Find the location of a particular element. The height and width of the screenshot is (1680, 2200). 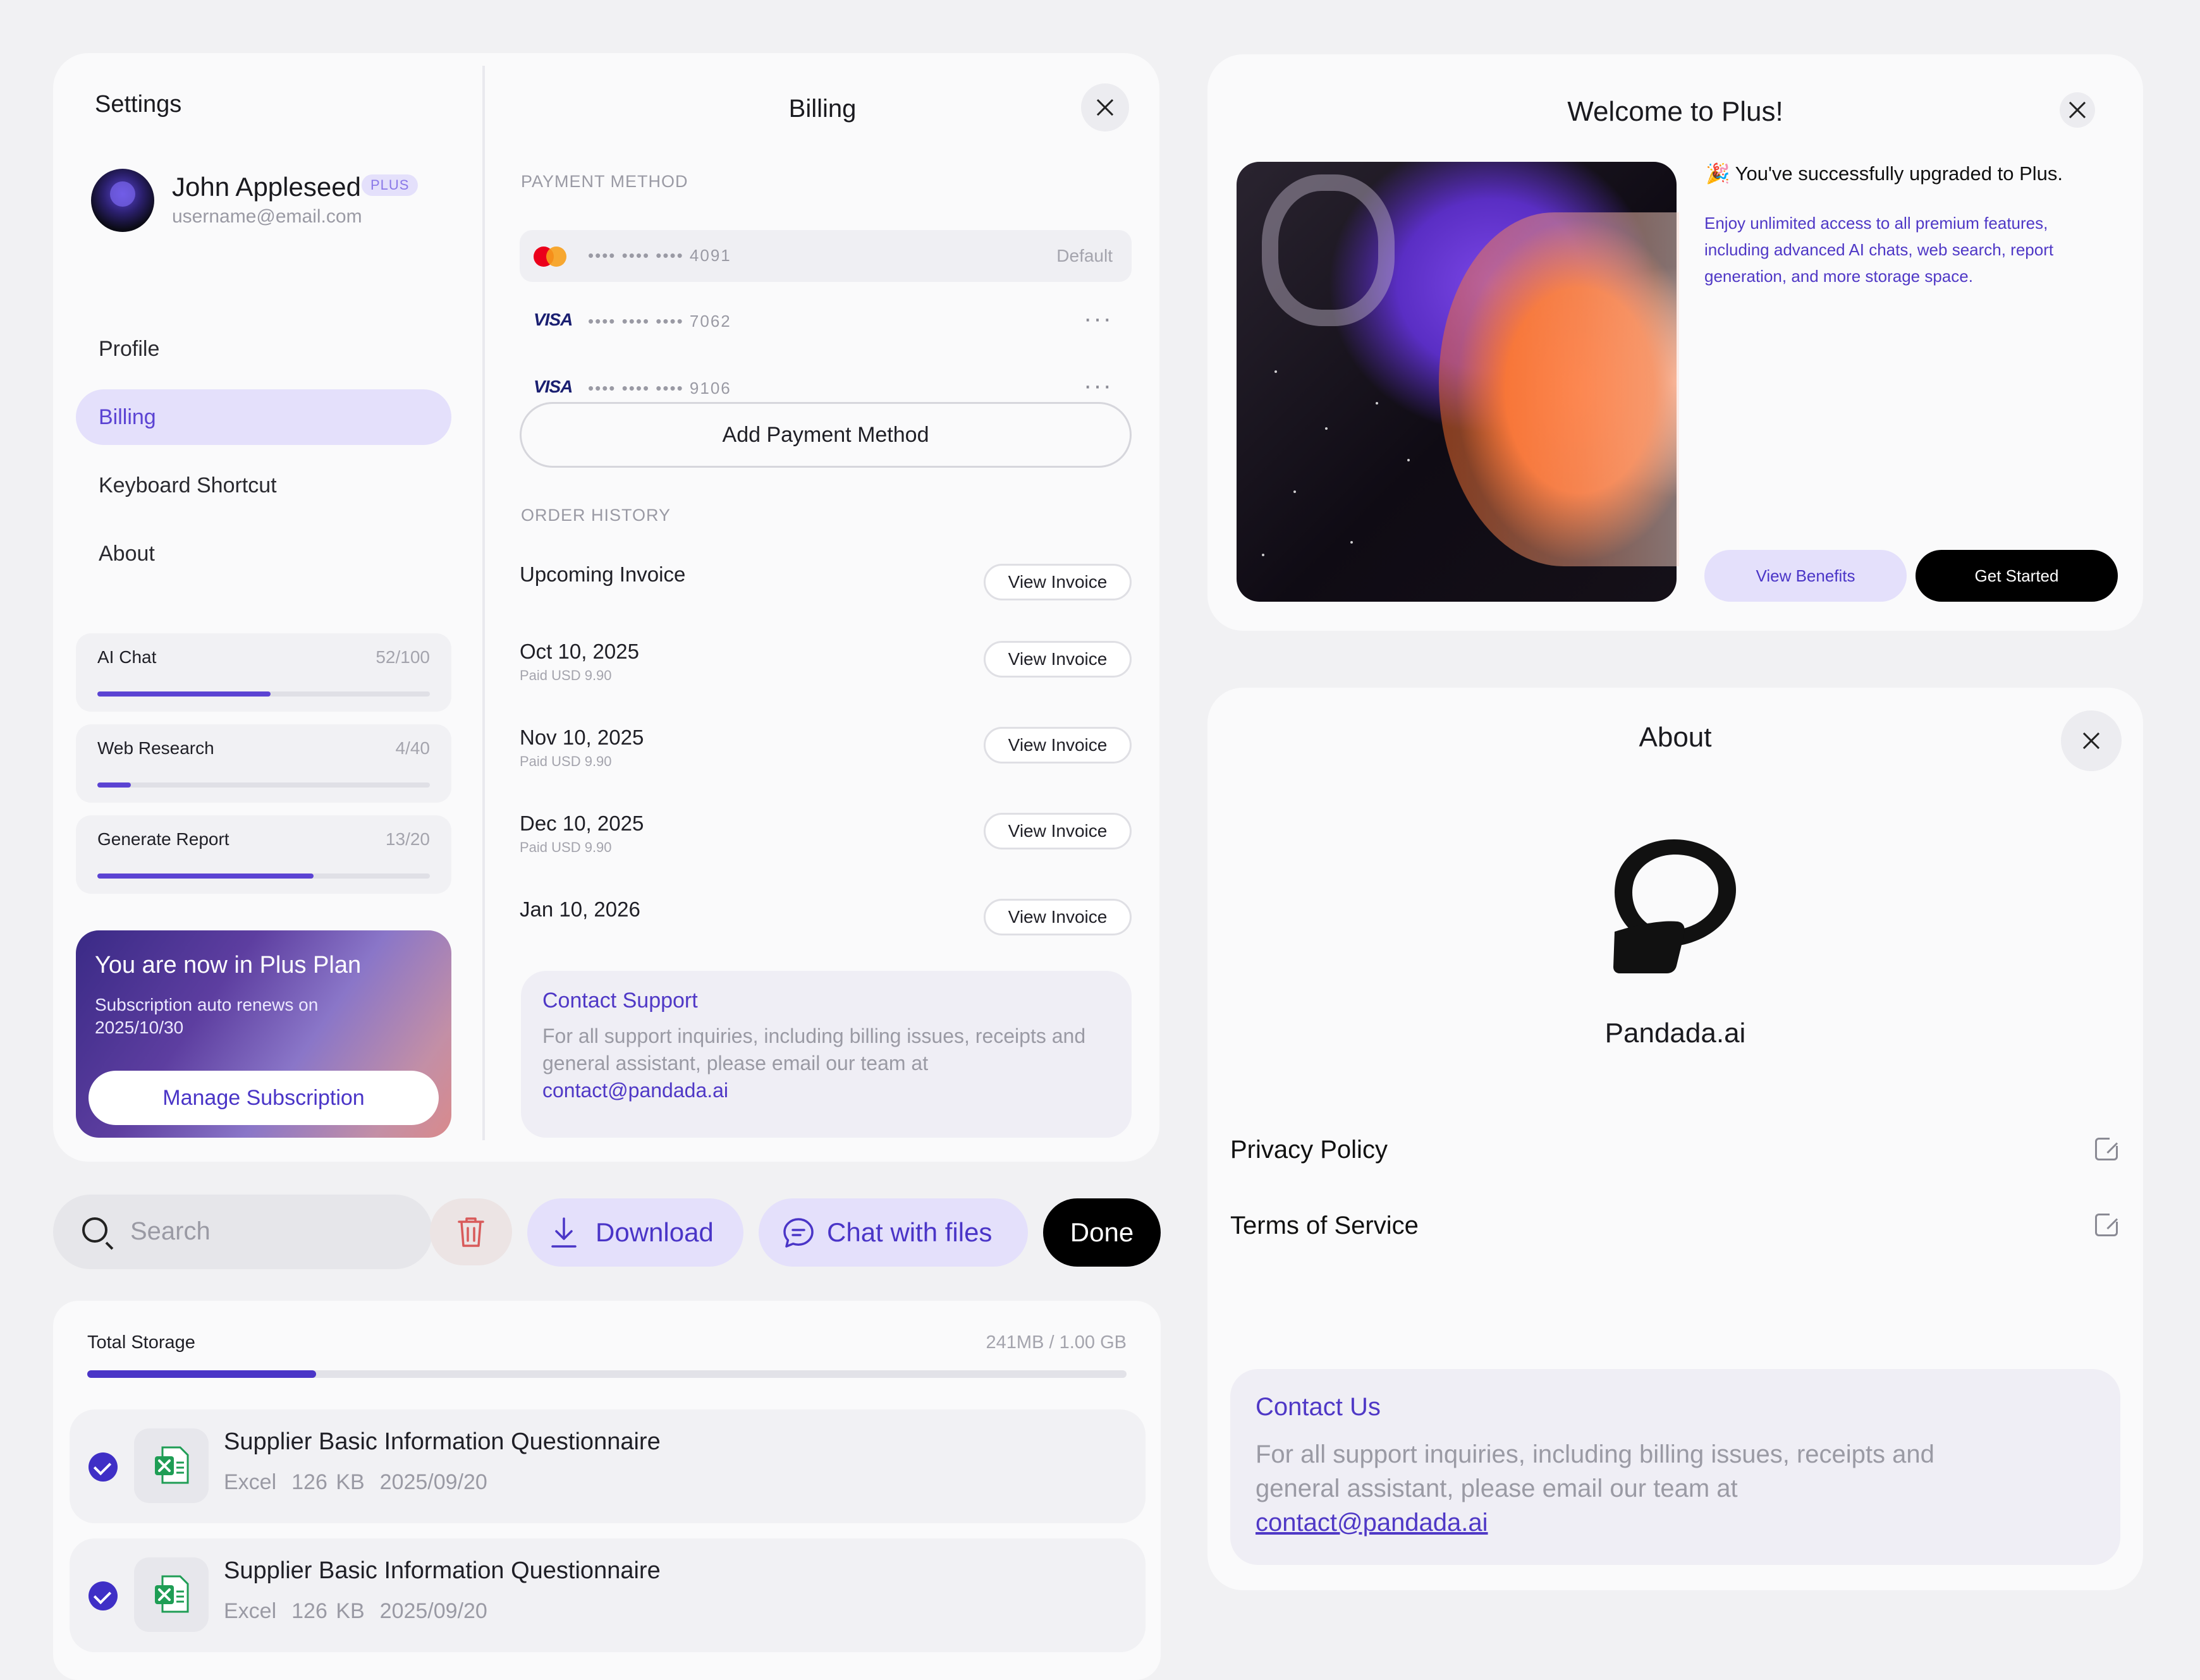

face-profile-shape is located at coordinates (1559, 389).